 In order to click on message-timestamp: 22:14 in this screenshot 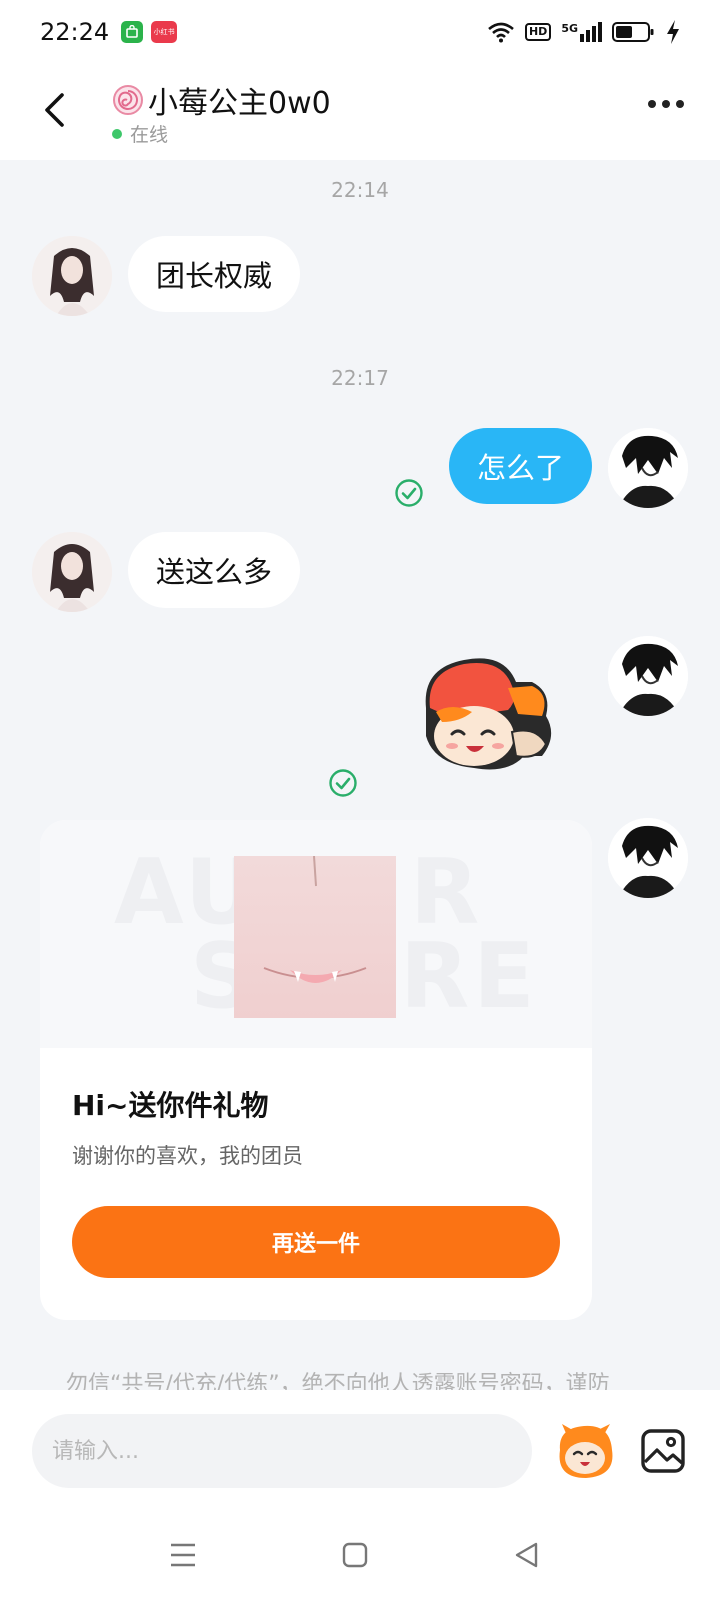, I will do `click(360, 190)`.